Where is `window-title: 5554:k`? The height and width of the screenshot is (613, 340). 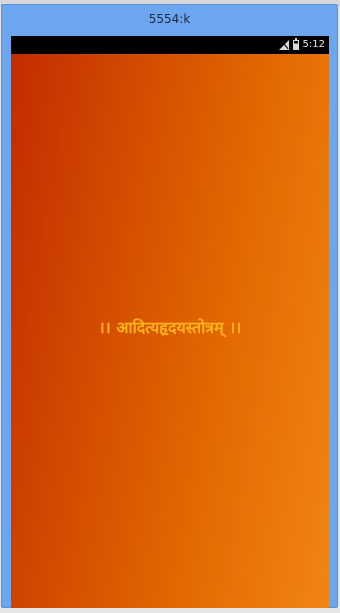
window-title: 5554:k is located at coordinates (169, 19).